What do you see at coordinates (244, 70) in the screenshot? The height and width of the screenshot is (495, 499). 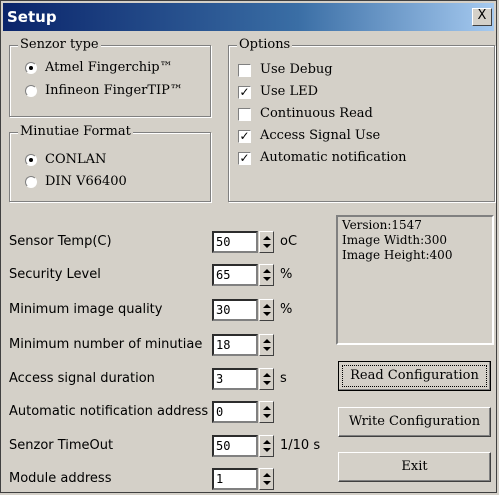 I see `checkbox-use-debug` at bounding box center [244, 70].